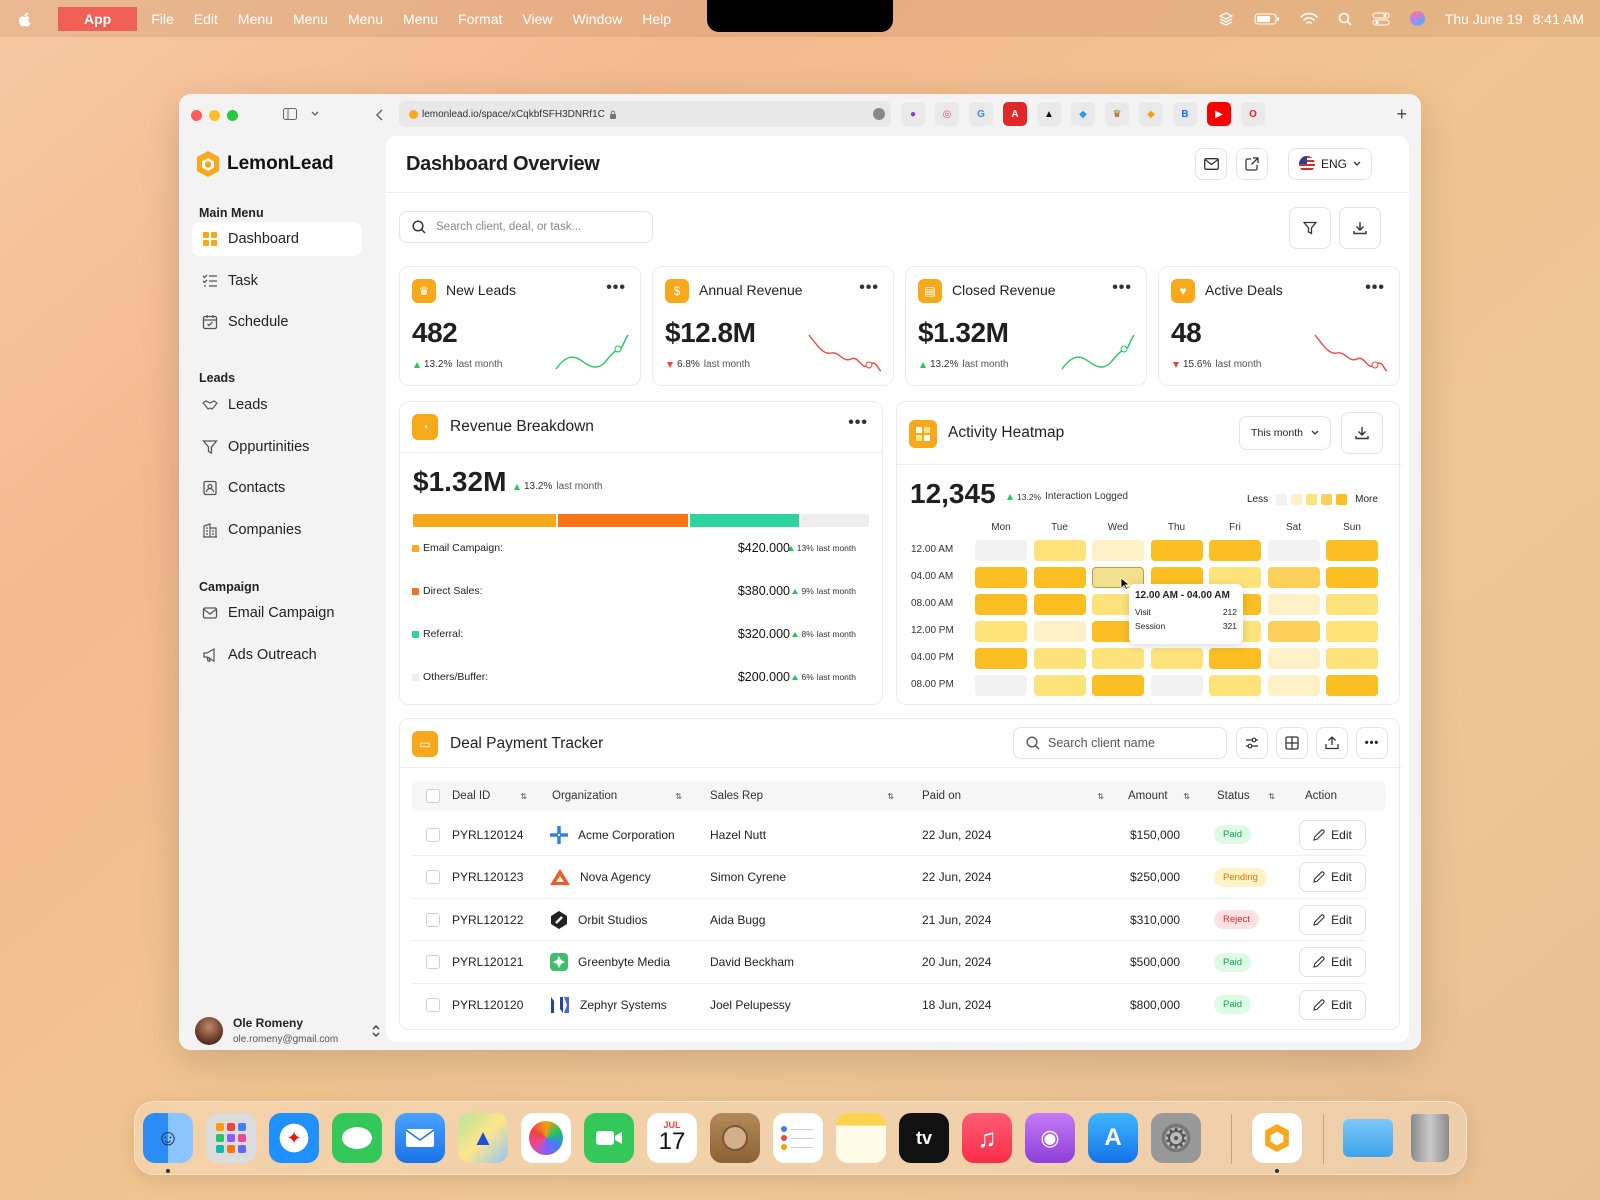 The width and height of the screenshot is (1600, 1200). I want to click on column-deal-id: Deal ID ⇅, so click(489, 796).